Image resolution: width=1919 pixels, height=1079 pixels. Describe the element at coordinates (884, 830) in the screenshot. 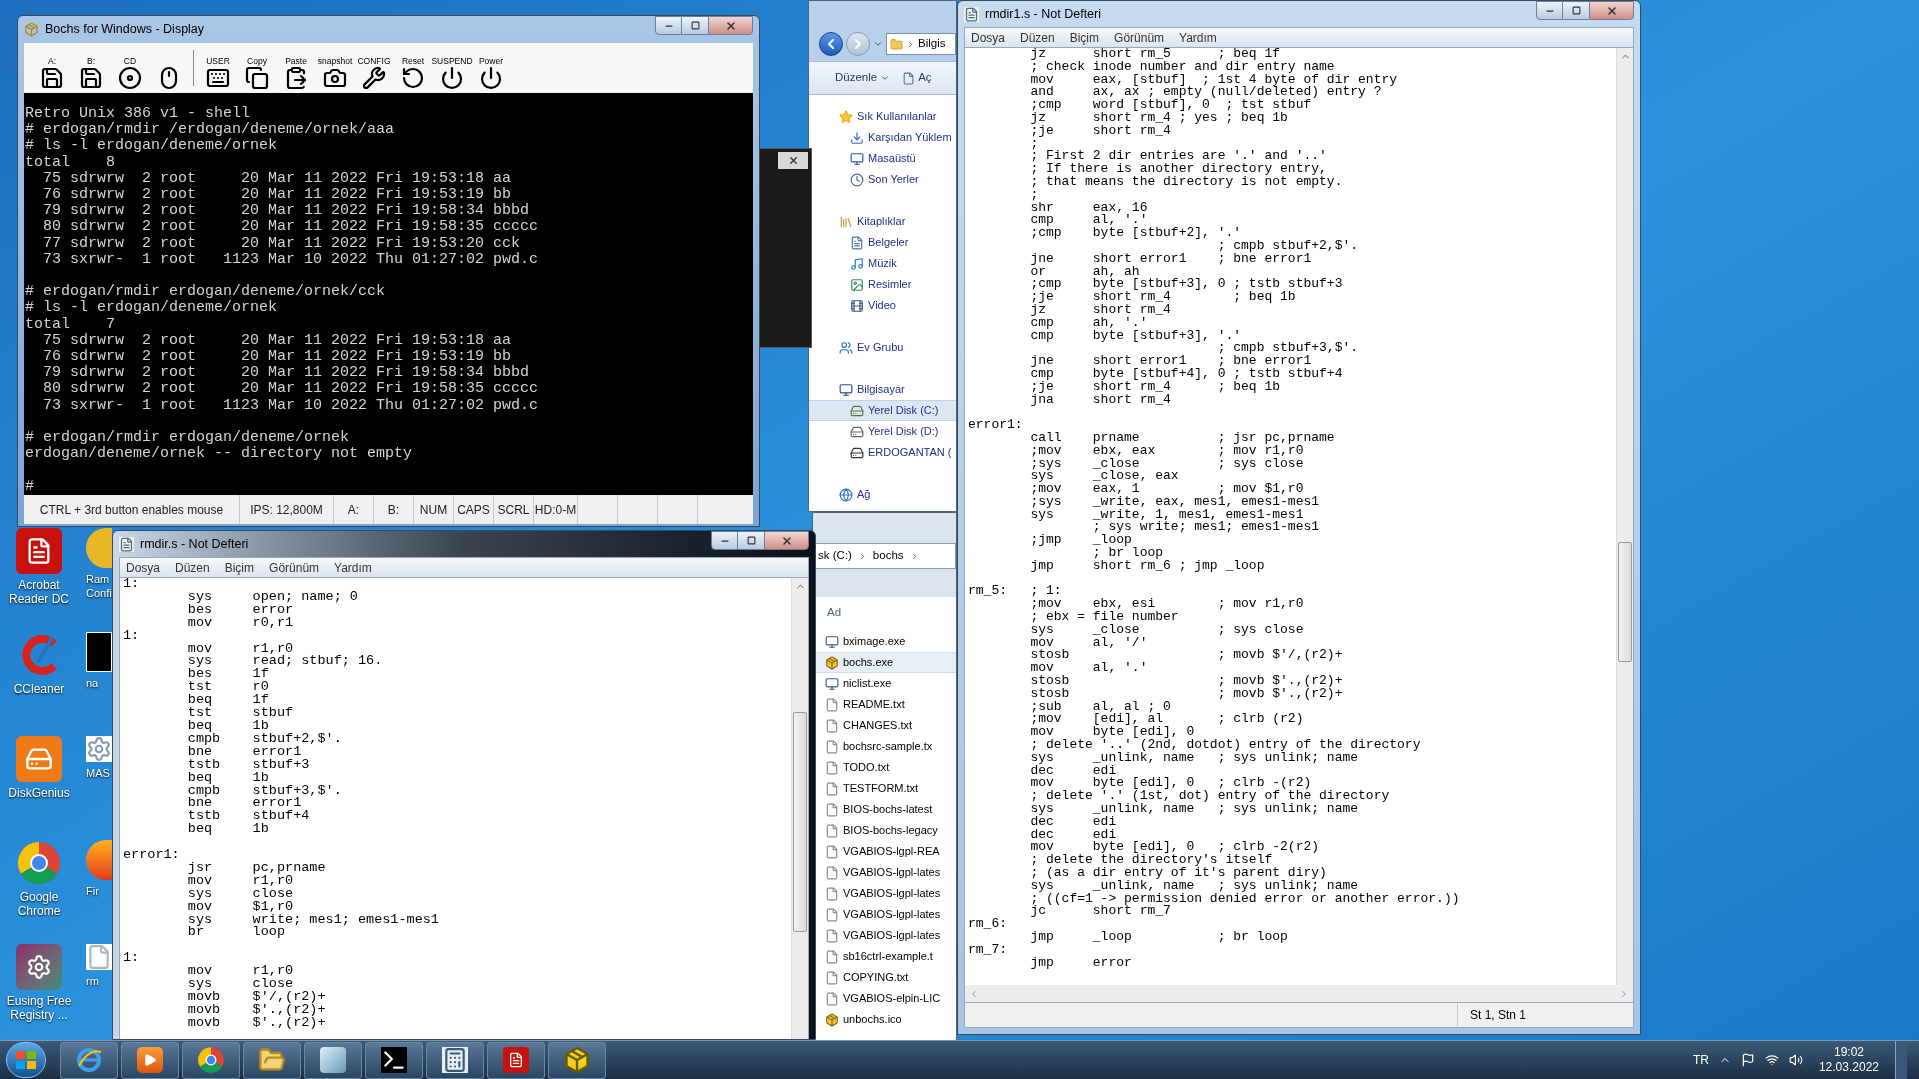

I see `file-row: BIOS-bochs-legacy` at that location.